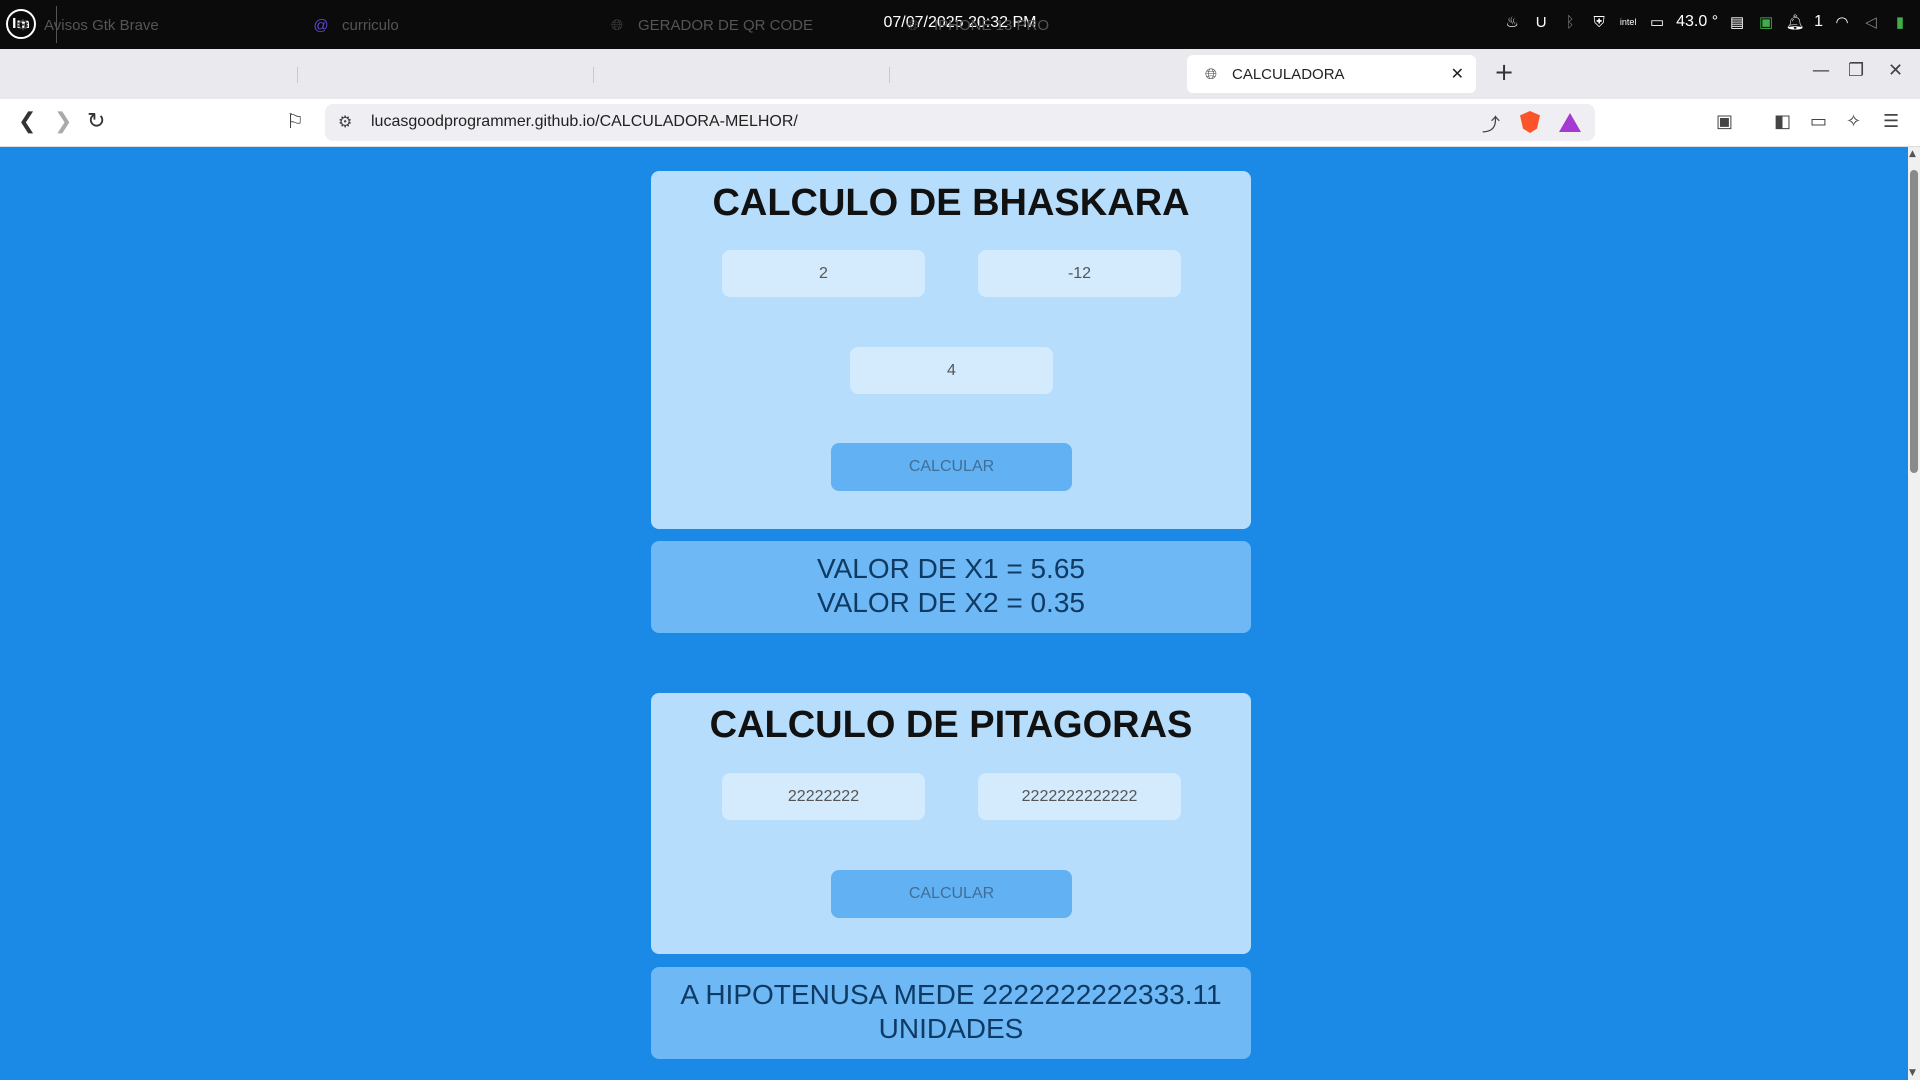 Image resolution: width=1920 pixels, height=1080 pixels. What do you see at coordinates (321, 25) in the screenshot?
I see `at-sign-icon: @` at bounding box center [321, 25].